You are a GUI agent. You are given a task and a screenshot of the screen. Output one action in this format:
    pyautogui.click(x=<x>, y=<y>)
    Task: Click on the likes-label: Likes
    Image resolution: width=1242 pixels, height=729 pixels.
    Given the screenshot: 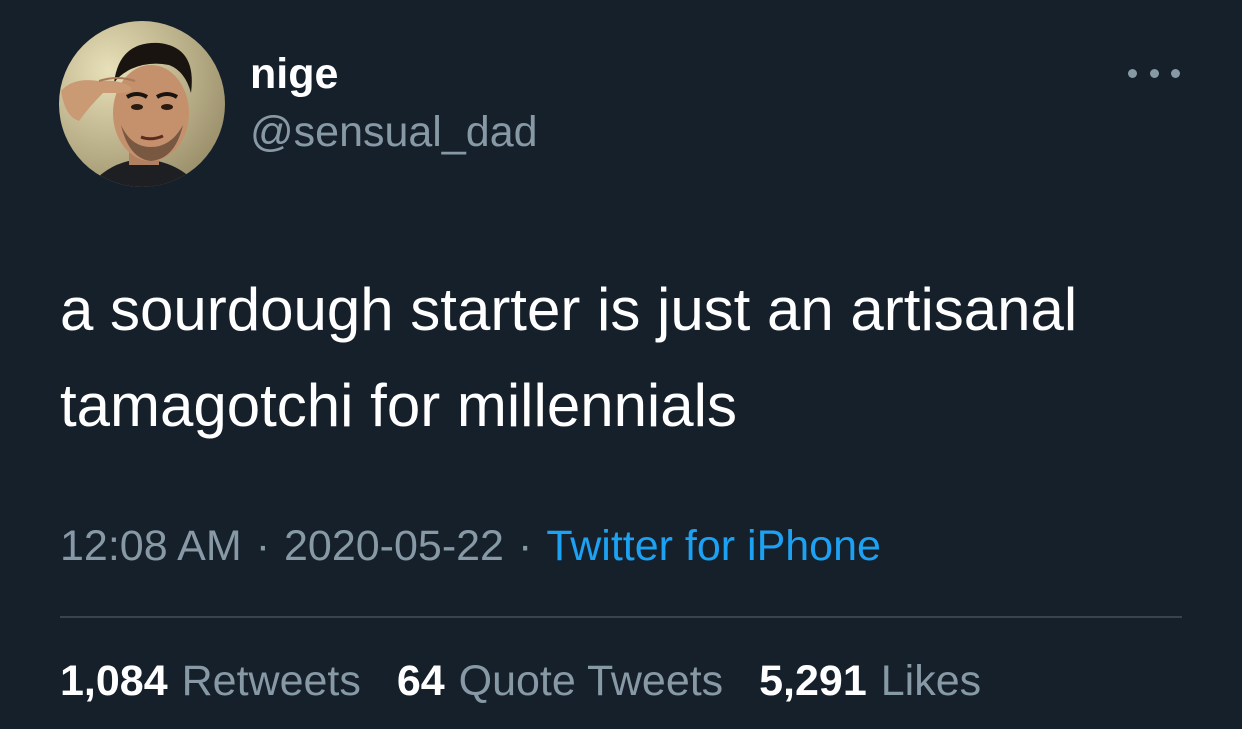 What is the action you would take?
    pyautogui.click(x=931, y=681)
    